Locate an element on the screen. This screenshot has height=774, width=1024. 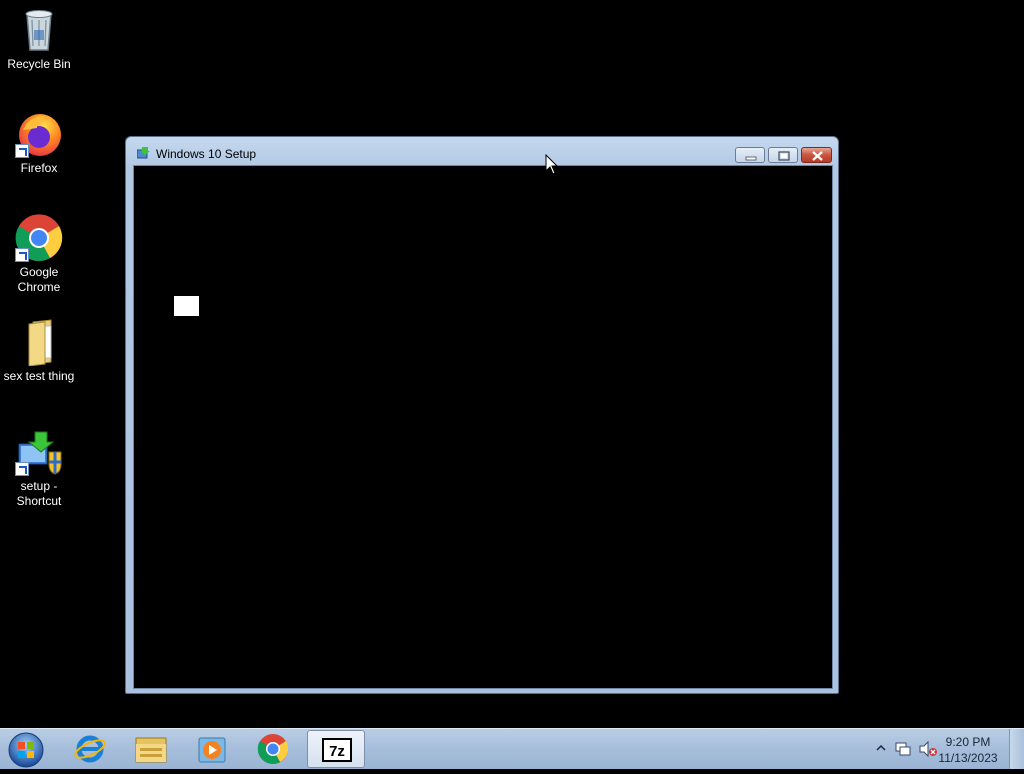
desktop-icon-firefox: Firefox is located at coordinates (39, 143).